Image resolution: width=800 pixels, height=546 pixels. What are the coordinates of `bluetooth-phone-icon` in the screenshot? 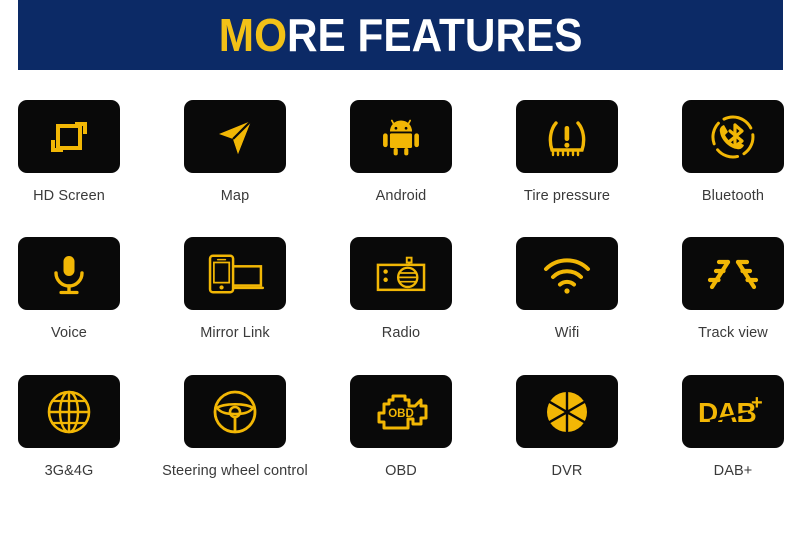 It's located at (733, 136).